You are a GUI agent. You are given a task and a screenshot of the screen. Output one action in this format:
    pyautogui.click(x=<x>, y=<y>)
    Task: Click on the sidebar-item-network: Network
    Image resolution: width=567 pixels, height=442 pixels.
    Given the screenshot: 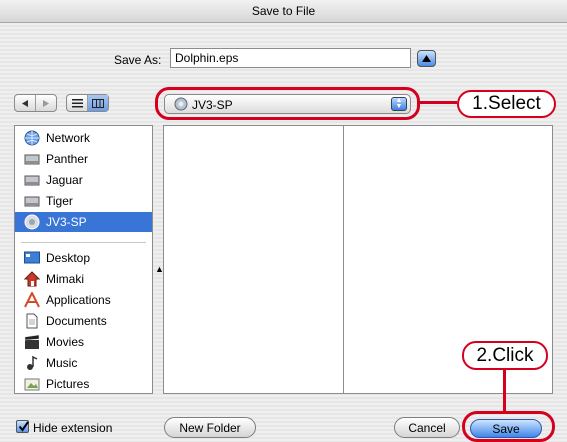 What is the action you would take?
    pyautogui.click(x=83, y=138)
    